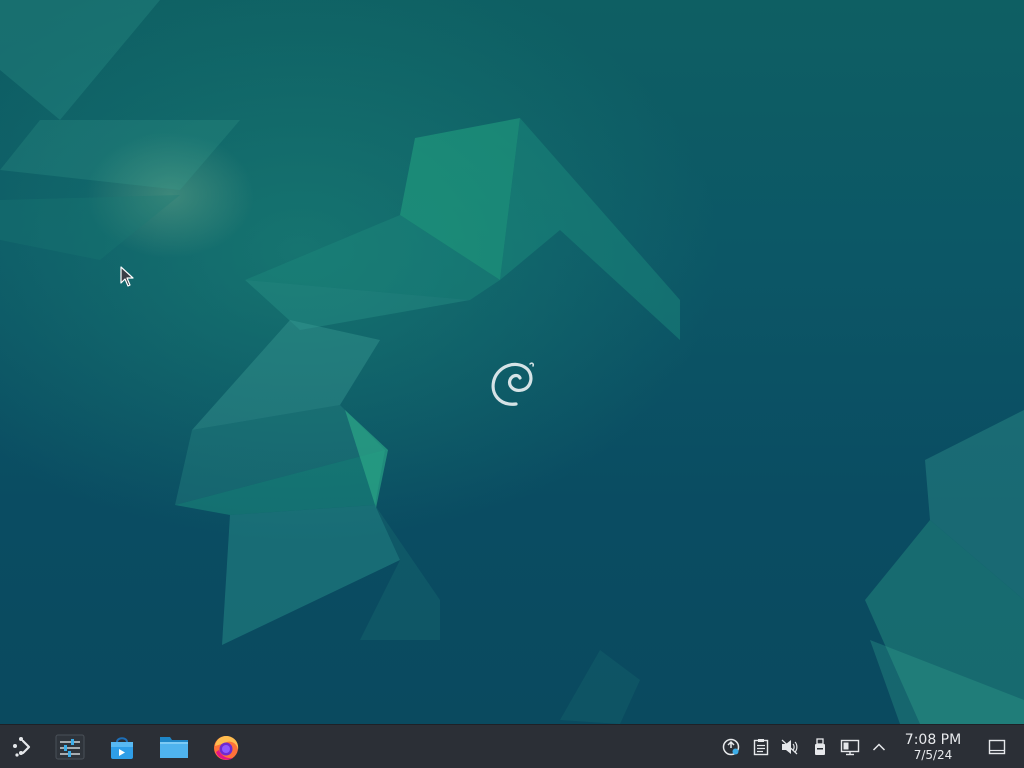 The height and width of the screenshot is (768, 1024). I want to click on clipboard-icon, so click(761, 747).